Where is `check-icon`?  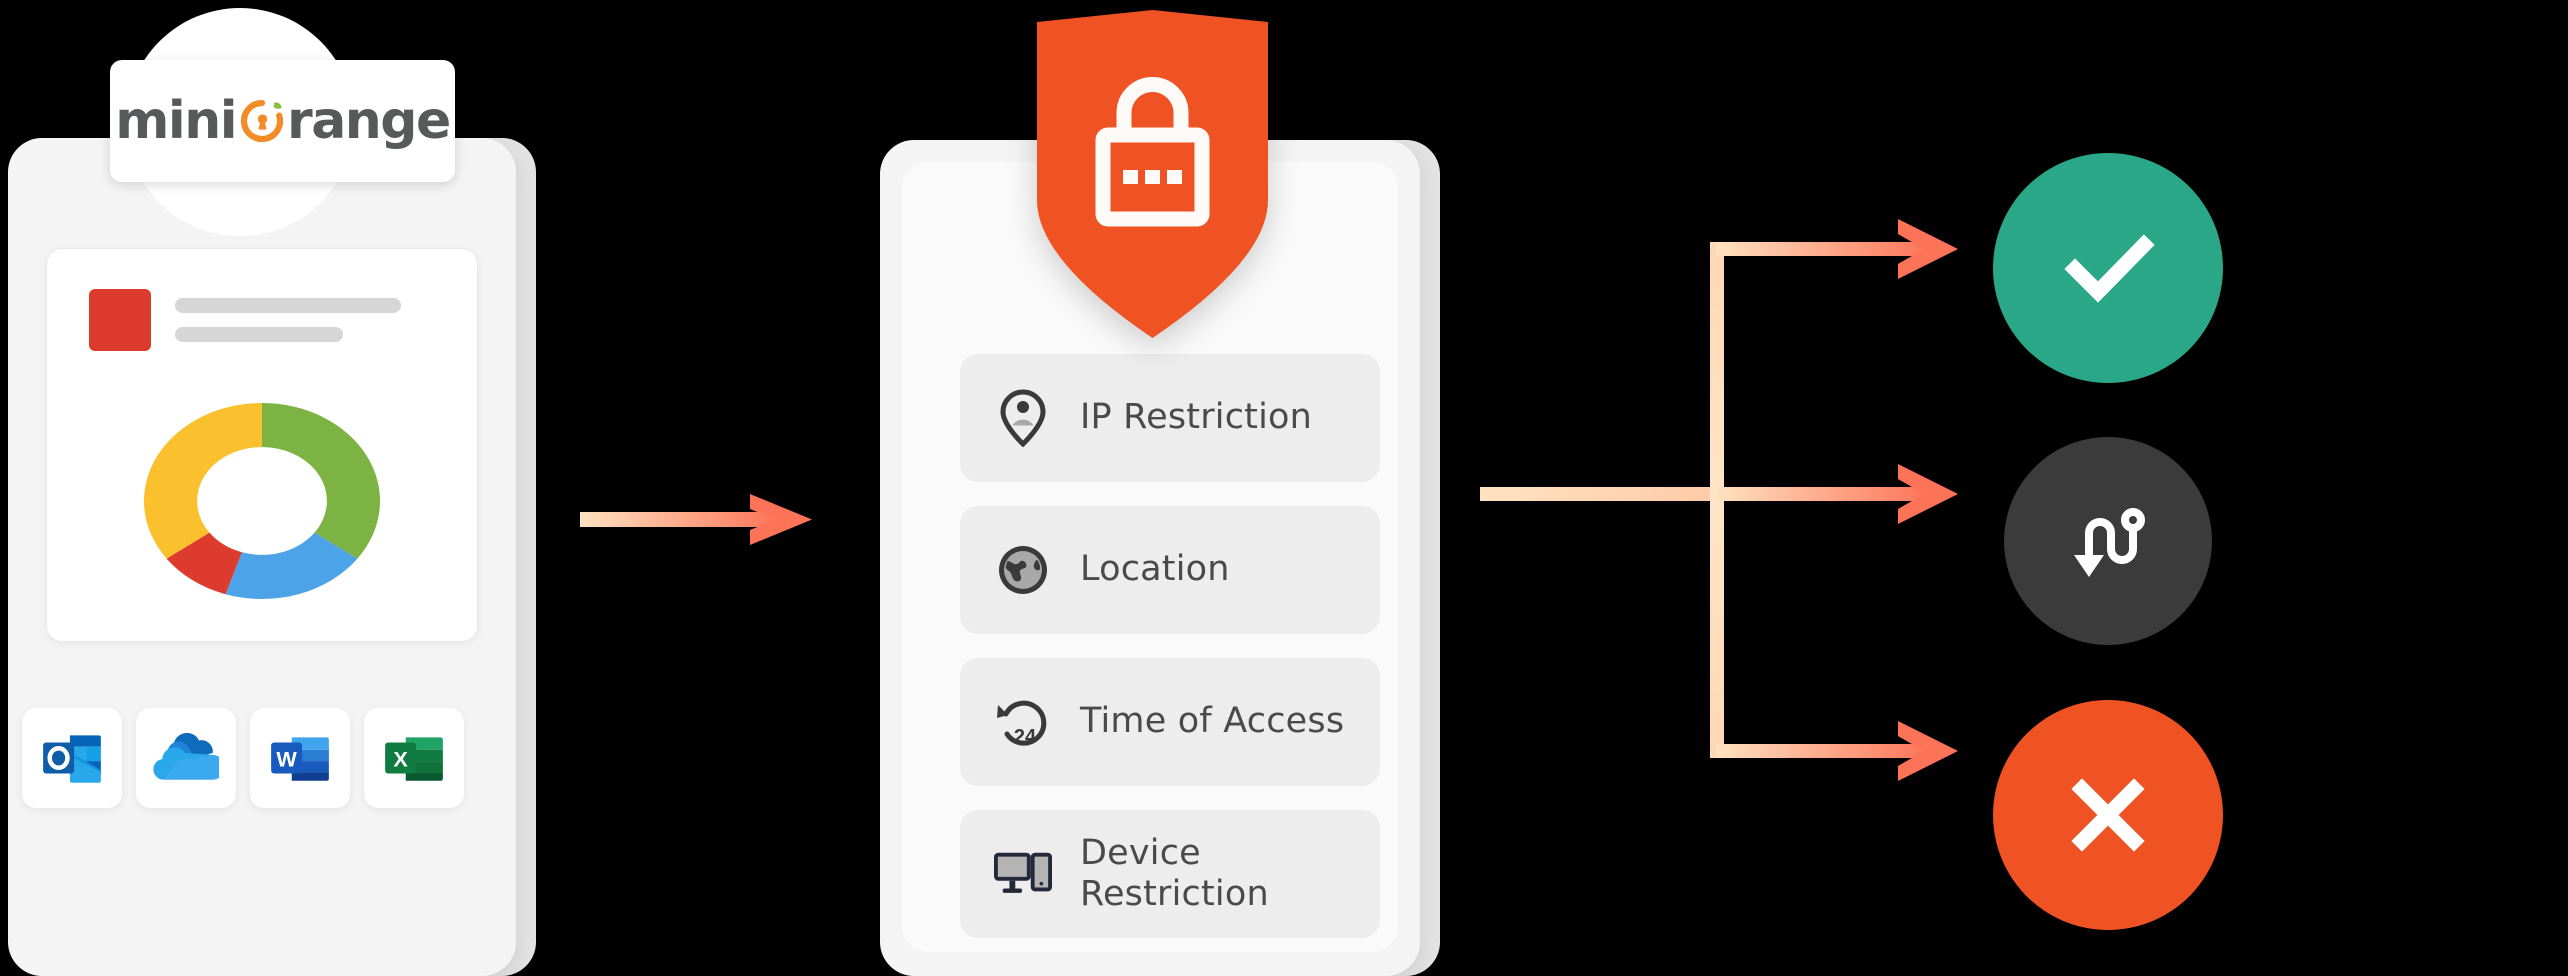
check-icon is located at coordinates (2109, 268).